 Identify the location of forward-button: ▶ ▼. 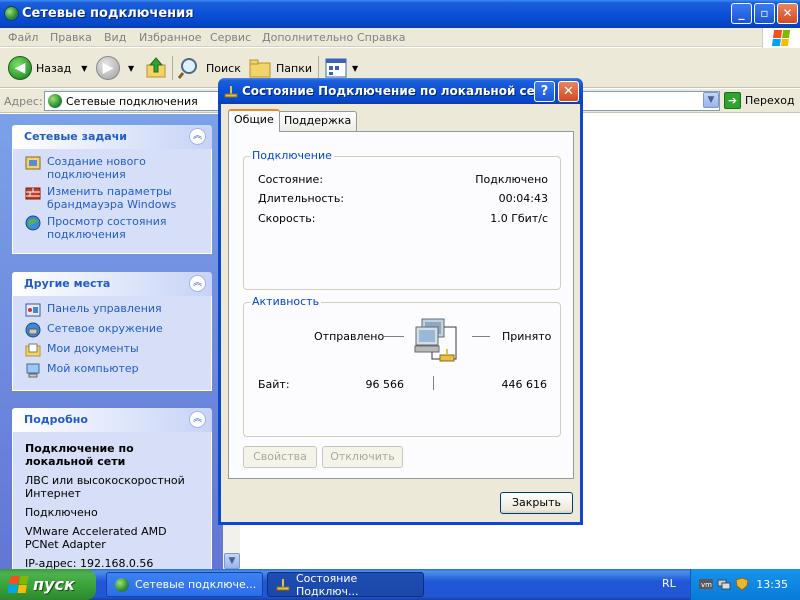
(115, 68).